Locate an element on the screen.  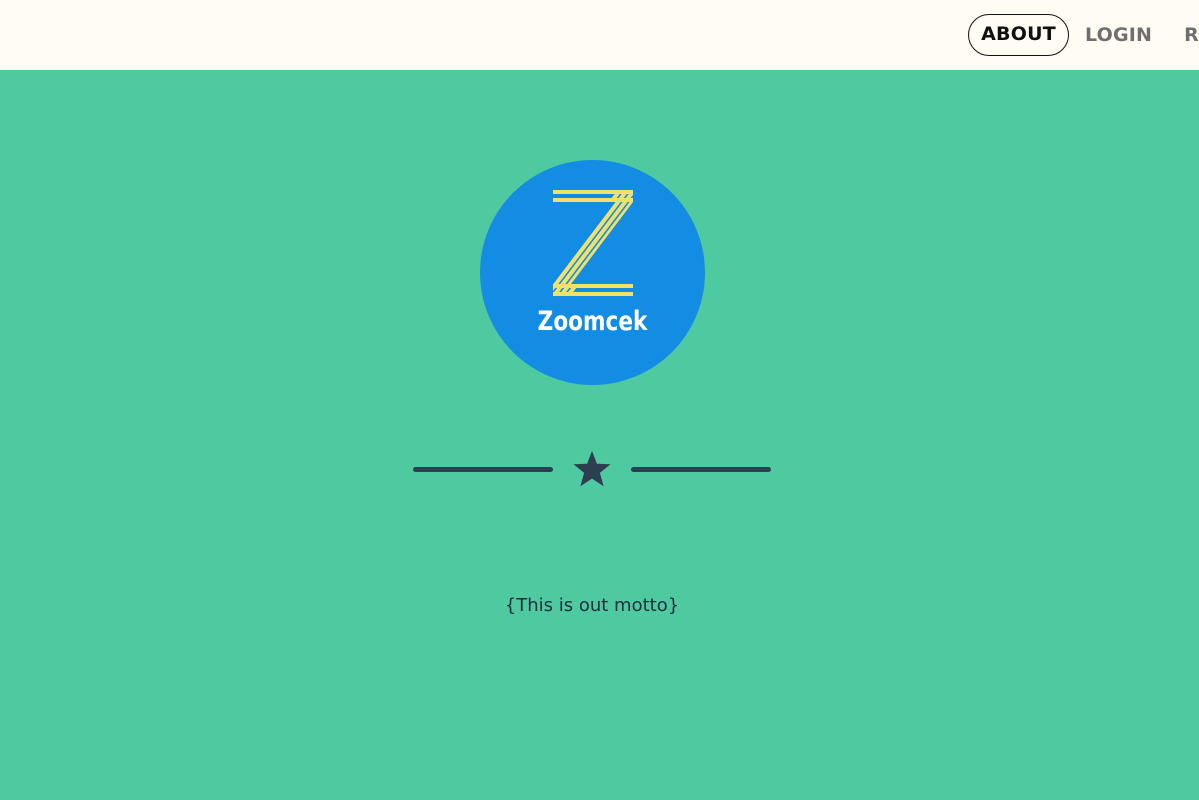
z-logo-icon is located at coordinates (593, 243).